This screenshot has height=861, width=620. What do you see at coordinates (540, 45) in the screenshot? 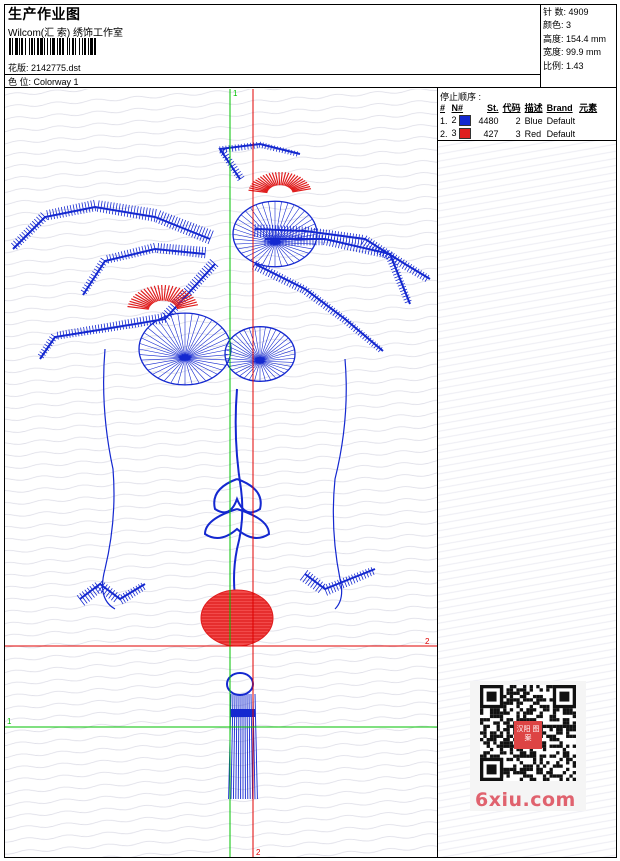
I see `stats-divider` at bounding box center [540, 45].